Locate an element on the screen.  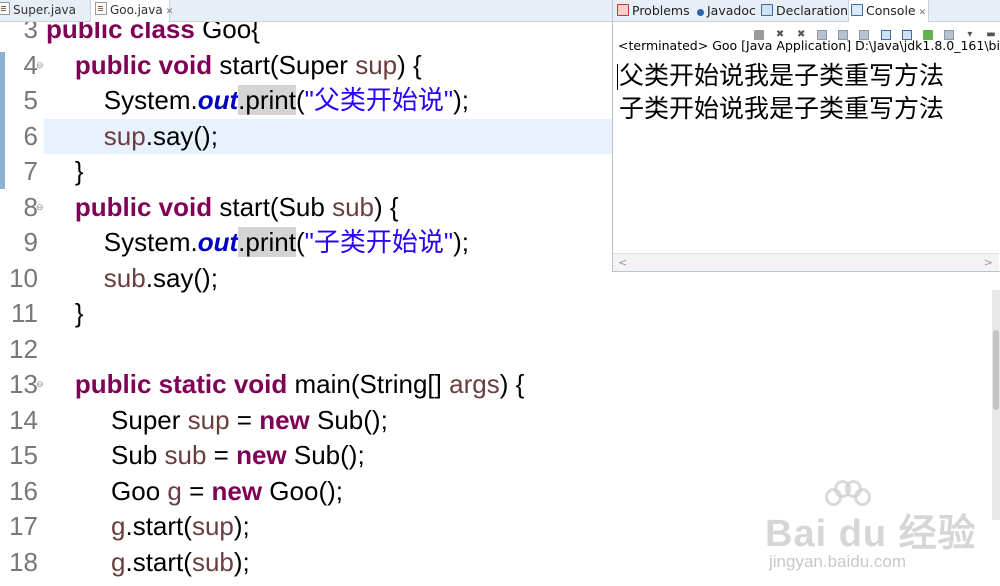
code-line: 18 g.start(sub); is located at coordinates (306, 563).